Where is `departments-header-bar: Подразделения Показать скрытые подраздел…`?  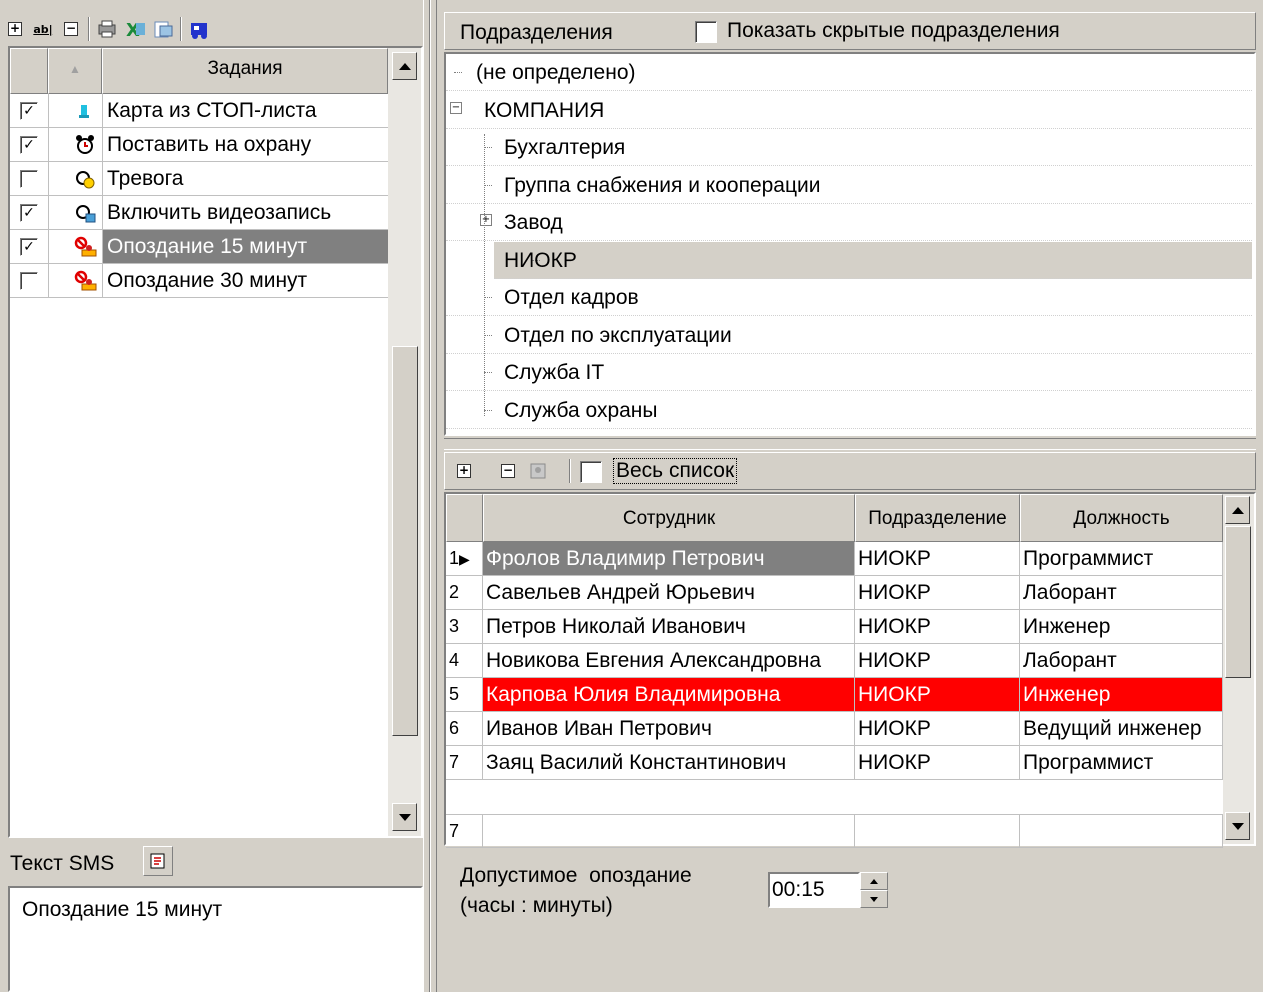
departments-header-bar: Подразделения Показать скрытые подраздел… is located at coordinates (850, 31).